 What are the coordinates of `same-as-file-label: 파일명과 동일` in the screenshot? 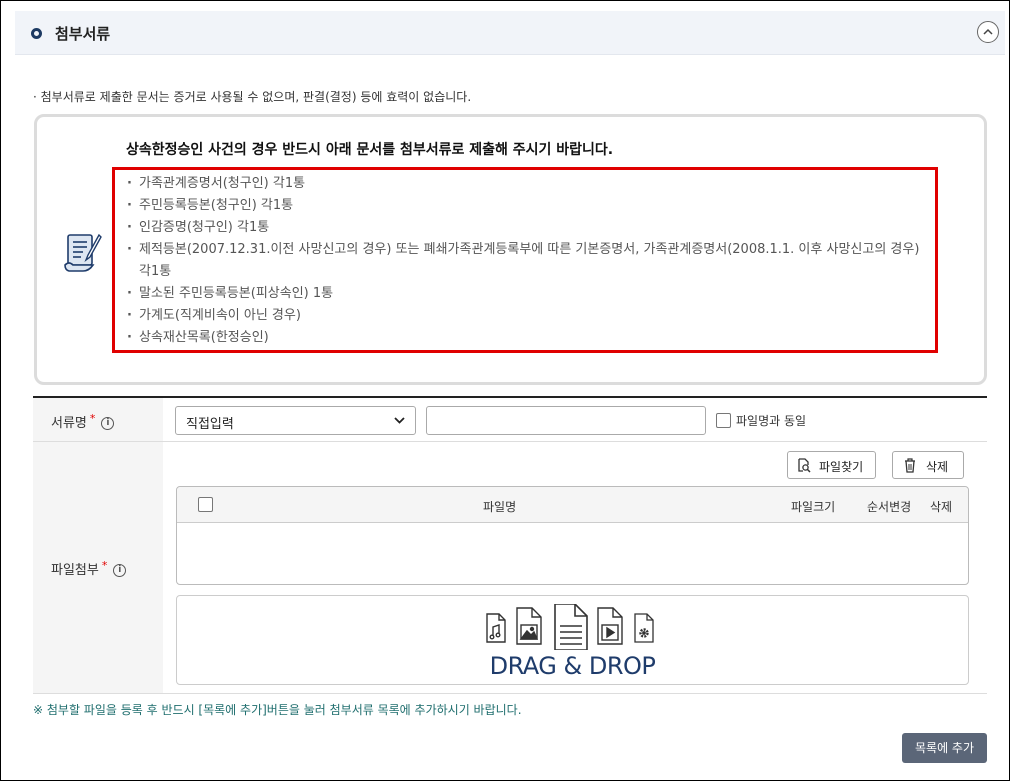 It's located at (771, 421).